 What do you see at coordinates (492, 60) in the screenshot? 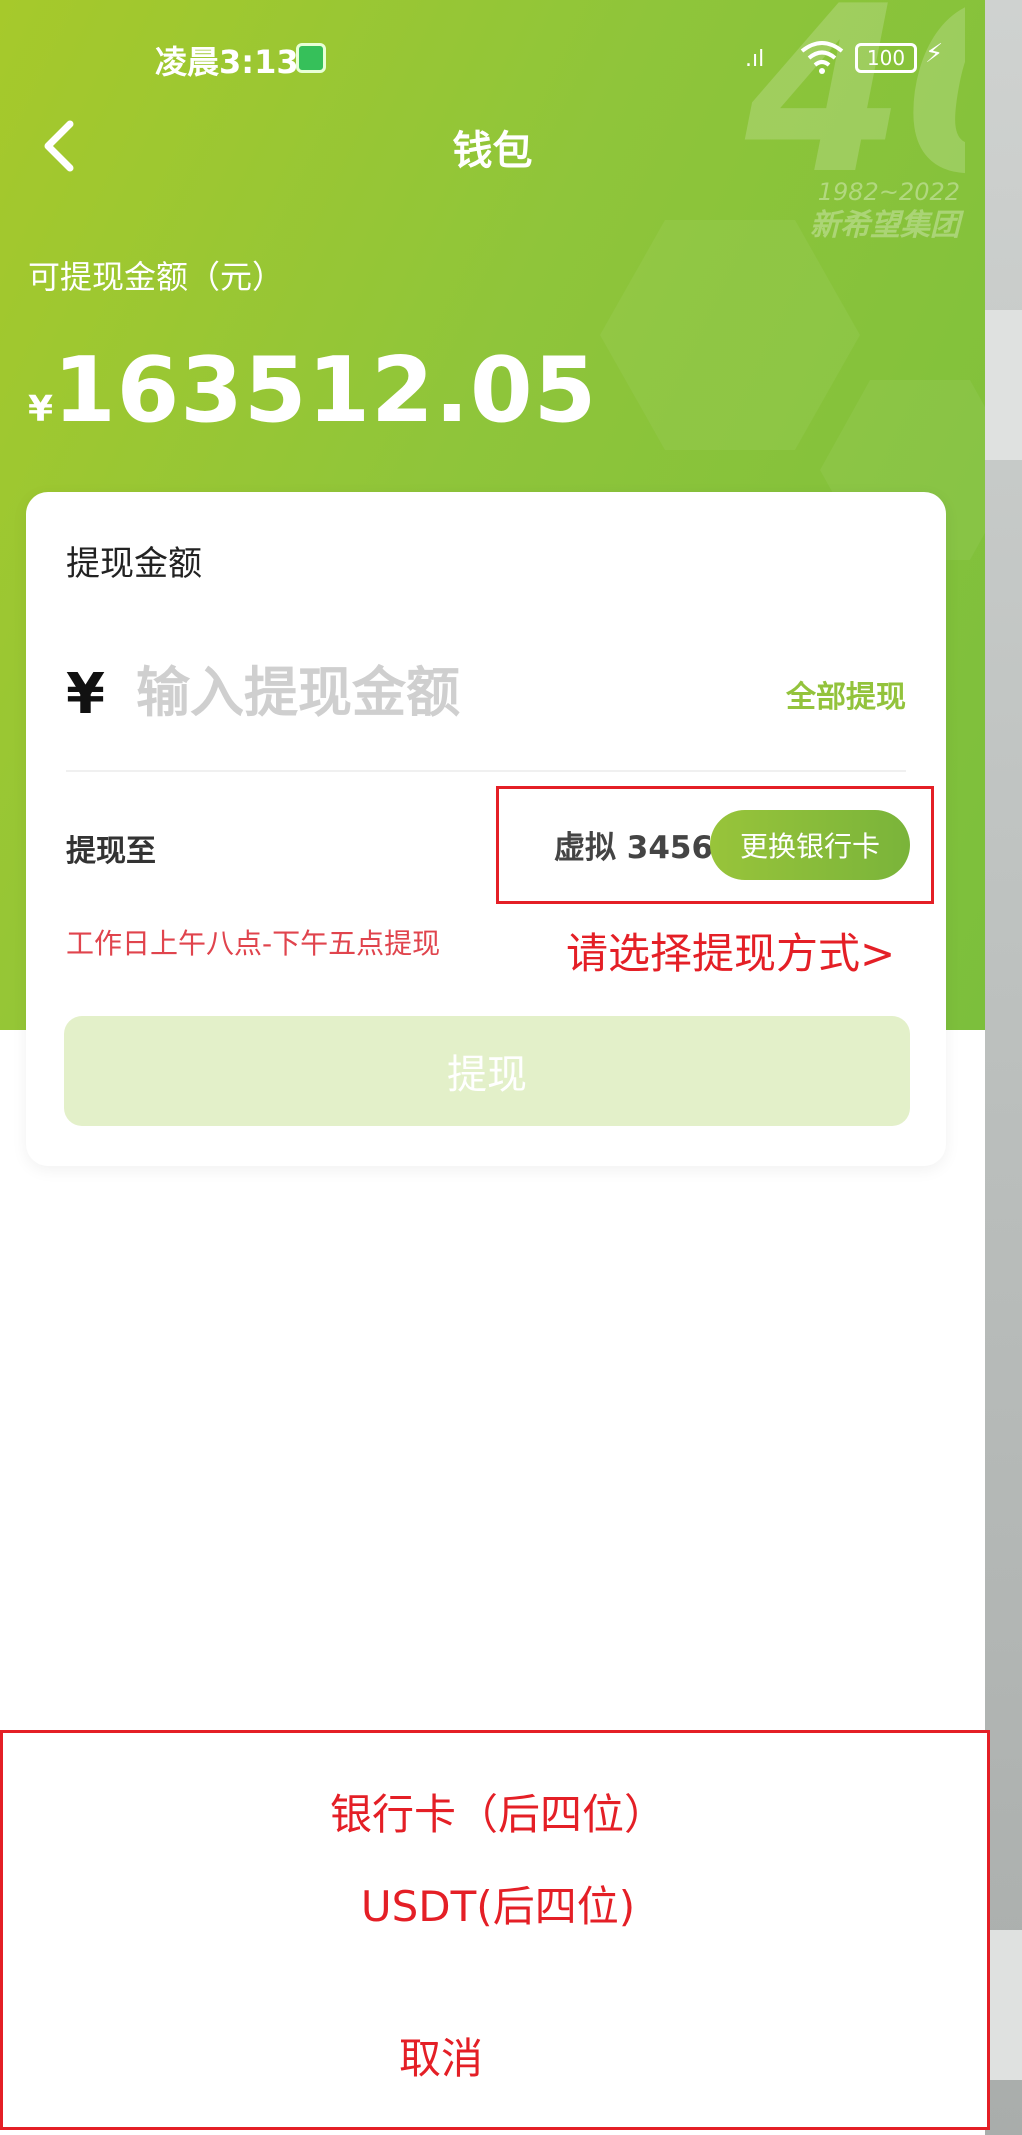
I see `status-bar: 凌晨3:13 .ıl 100 ⚡` at bounding box center [492, 60].